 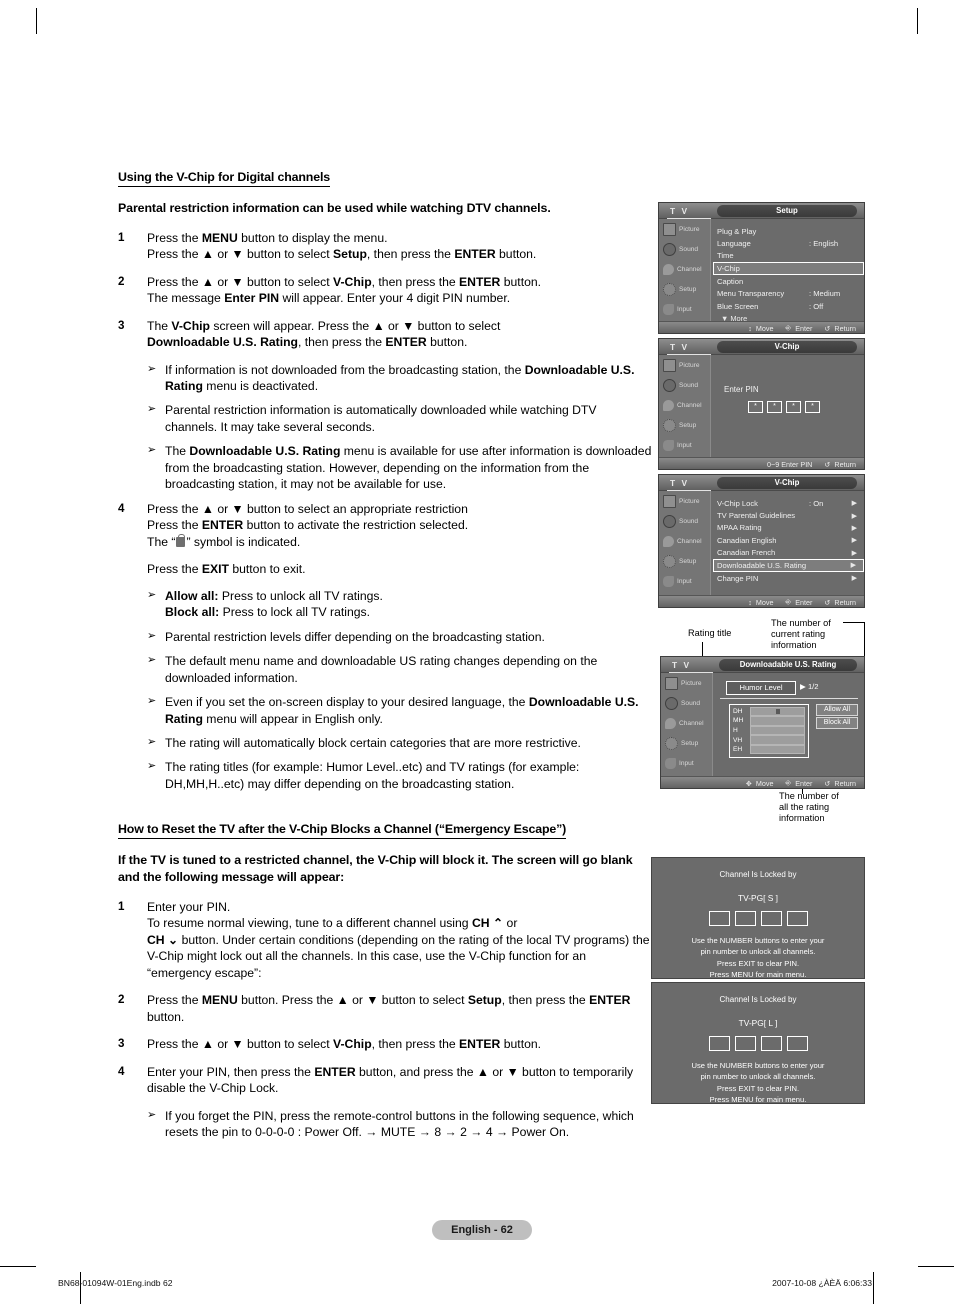 What do you see at coordinates (789, 515) in the screenshot?
I see `osd-menu-row: TV Parental Guidelines ▶` at bounding box center [789, 515].